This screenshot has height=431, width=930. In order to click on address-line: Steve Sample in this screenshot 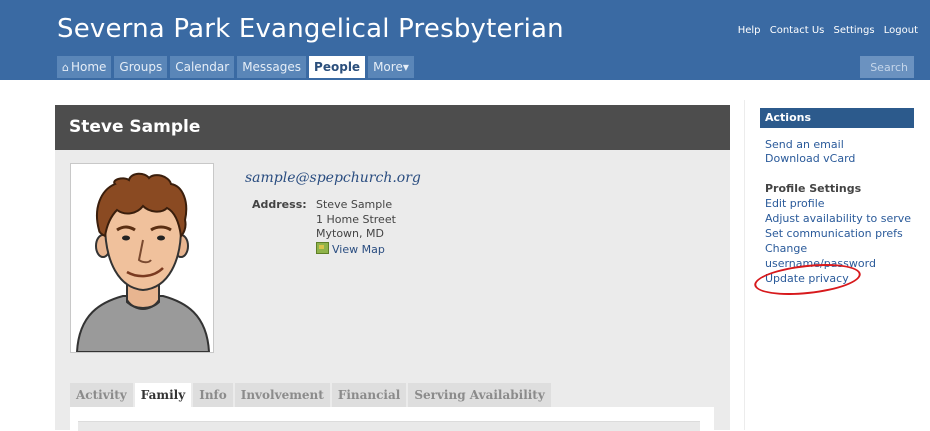, I will do `click(354, 204)`.